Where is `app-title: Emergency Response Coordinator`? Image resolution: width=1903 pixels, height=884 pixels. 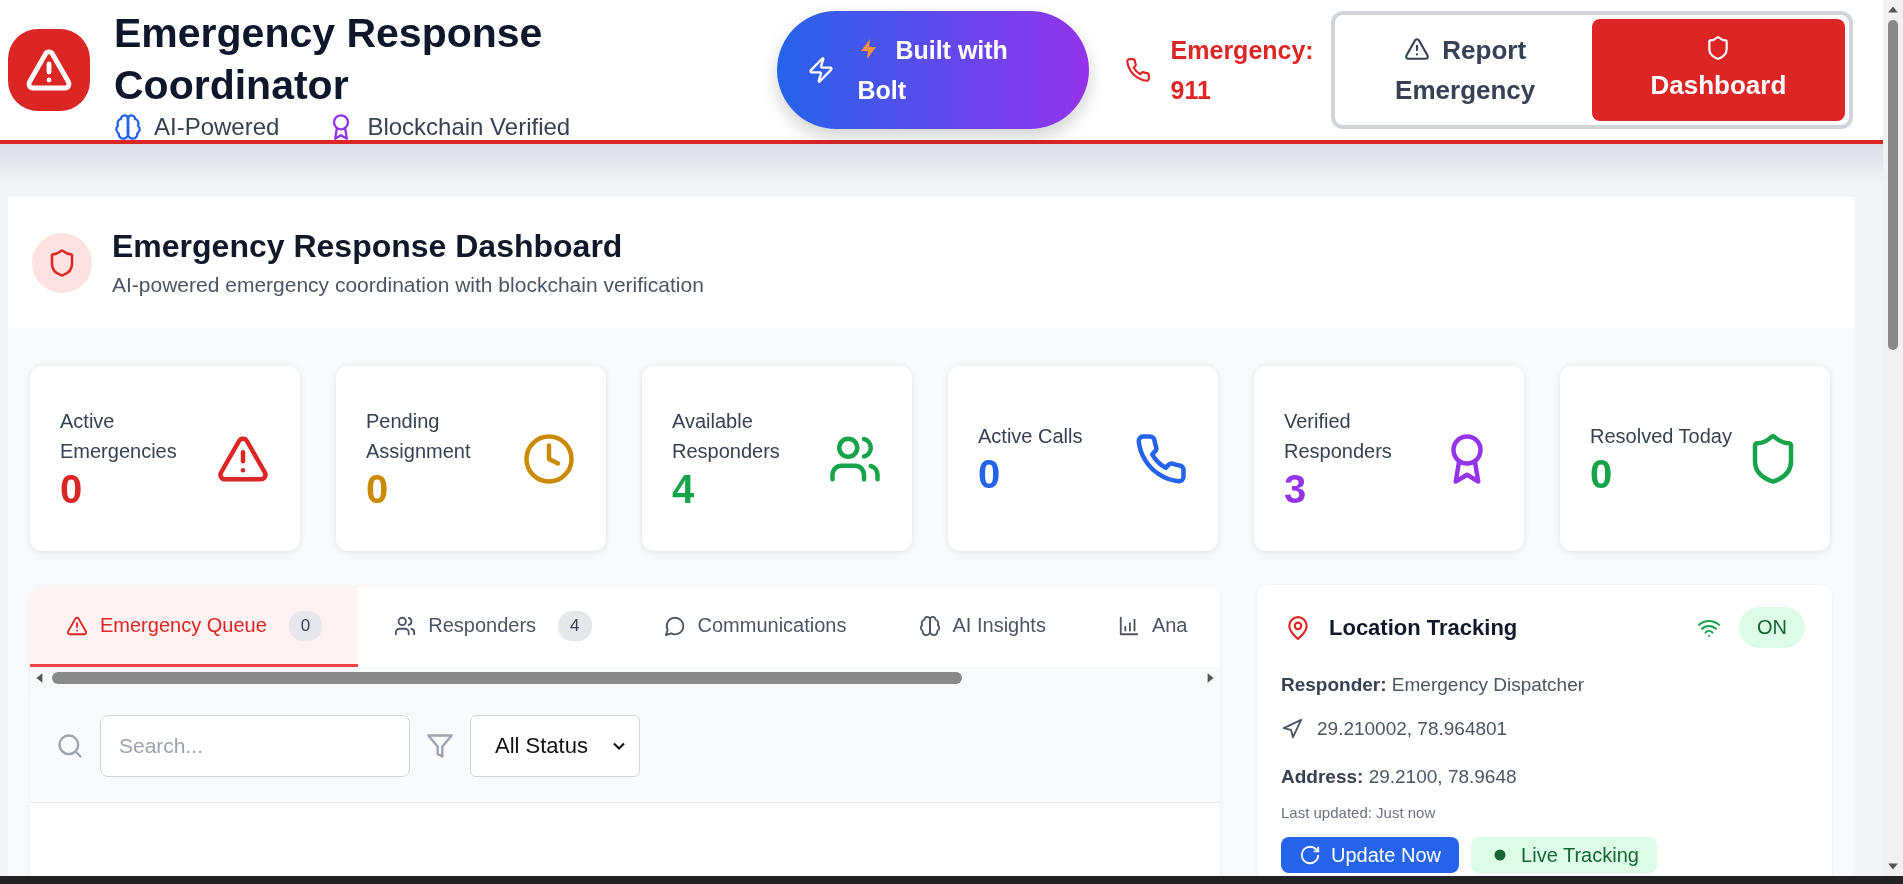
app-title: Emergency Response Coordinator is located at coordinates (329, 59).